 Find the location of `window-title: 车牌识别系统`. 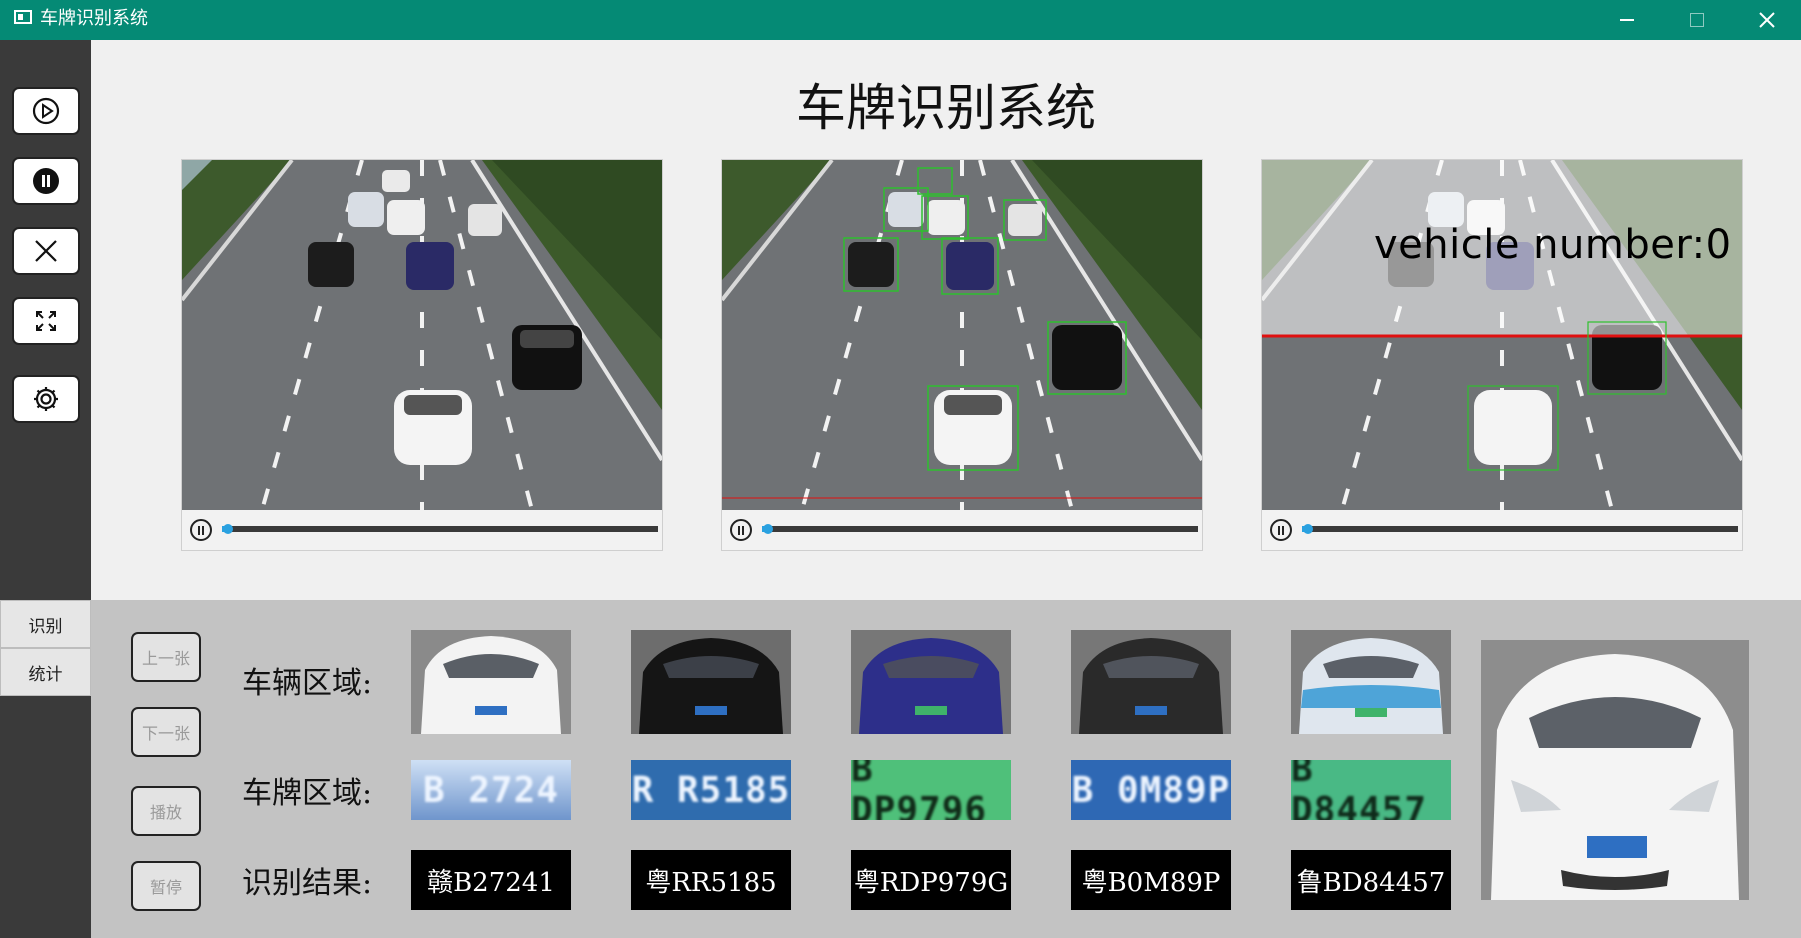

window-title: 车牌识别系统 is located at coordinates (94, 18).